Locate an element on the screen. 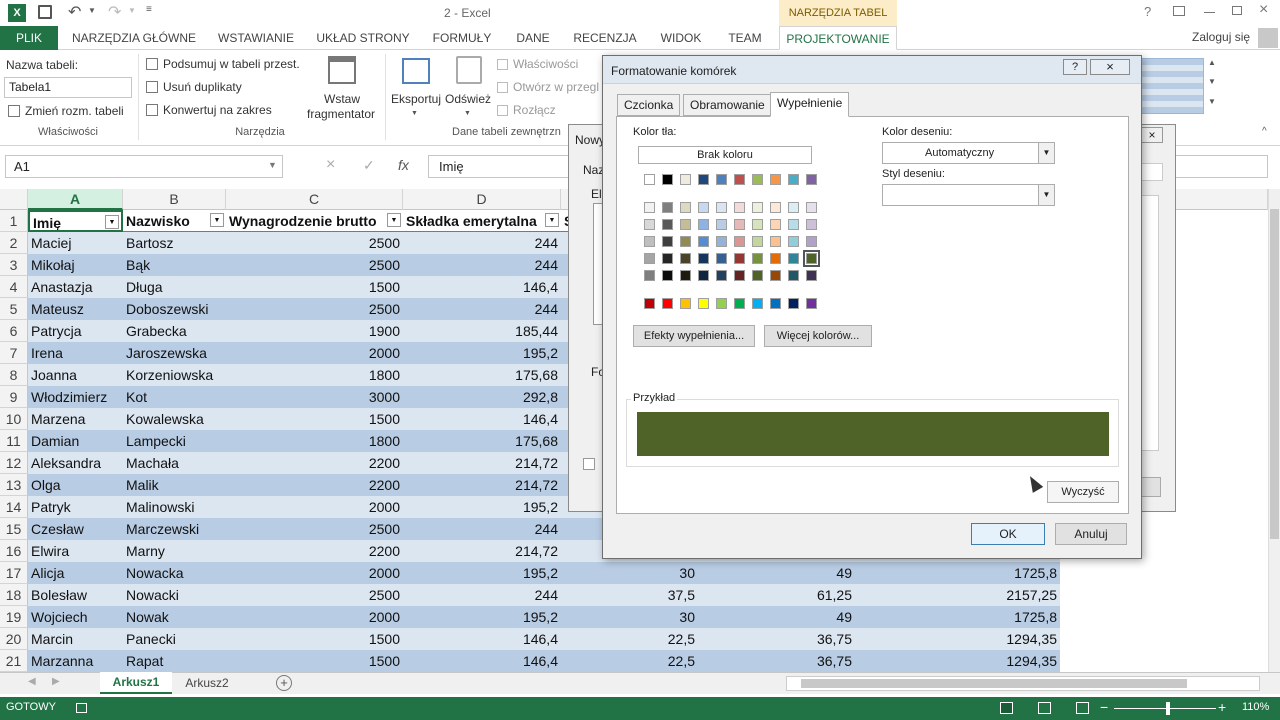 The width and height of the screenshot is (1280, 720). table-cell: 1294,35 is located at coordinates (957, 639).